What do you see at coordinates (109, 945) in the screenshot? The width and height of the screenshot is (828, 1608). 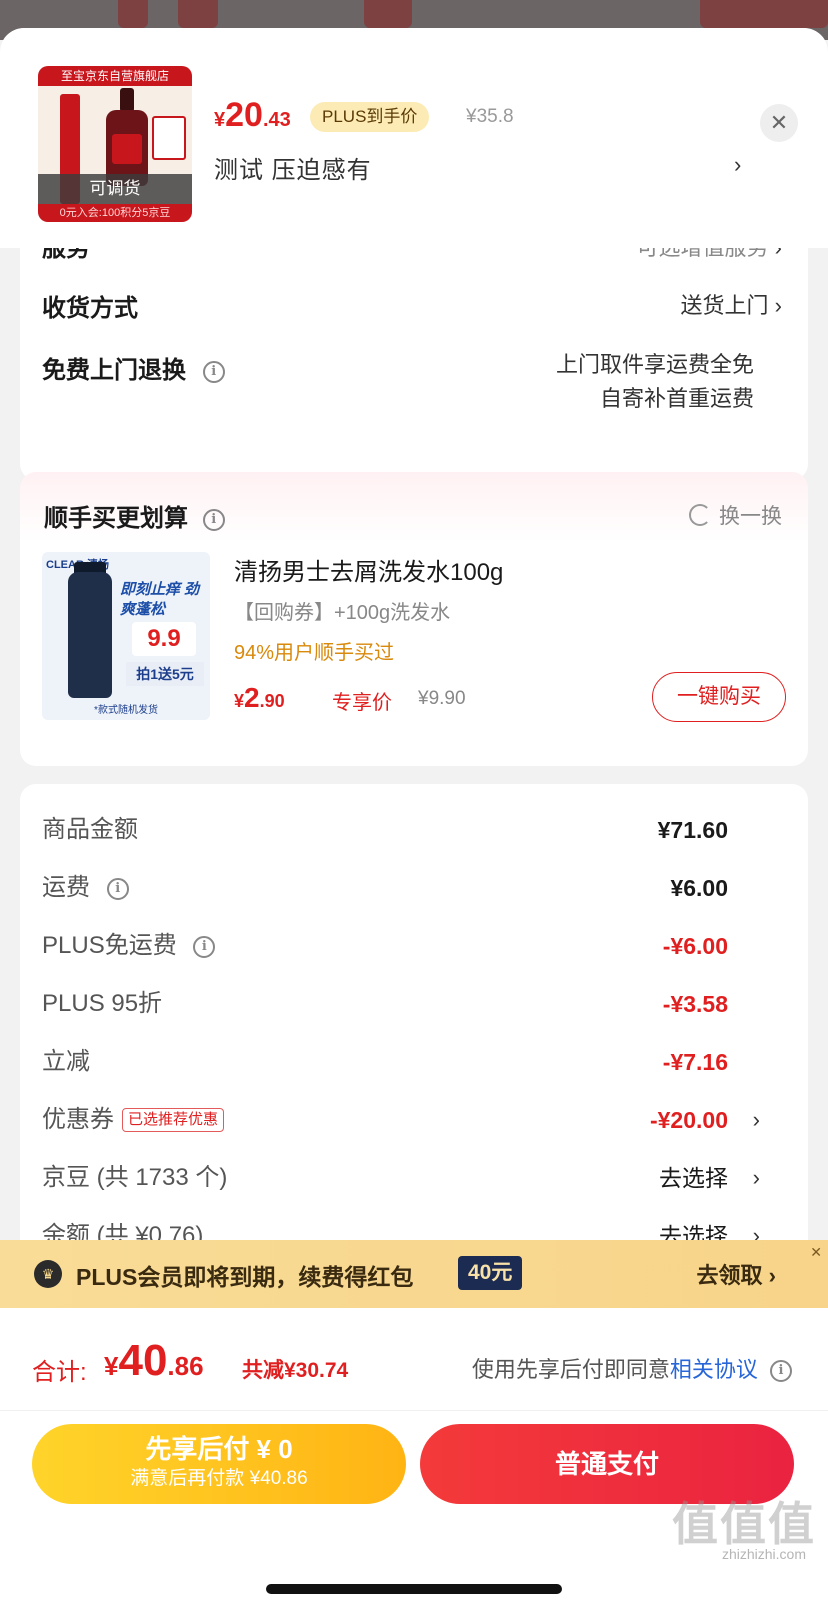 I see `fee-label-text: PLUS免运费` at bounding box center [109, 945].